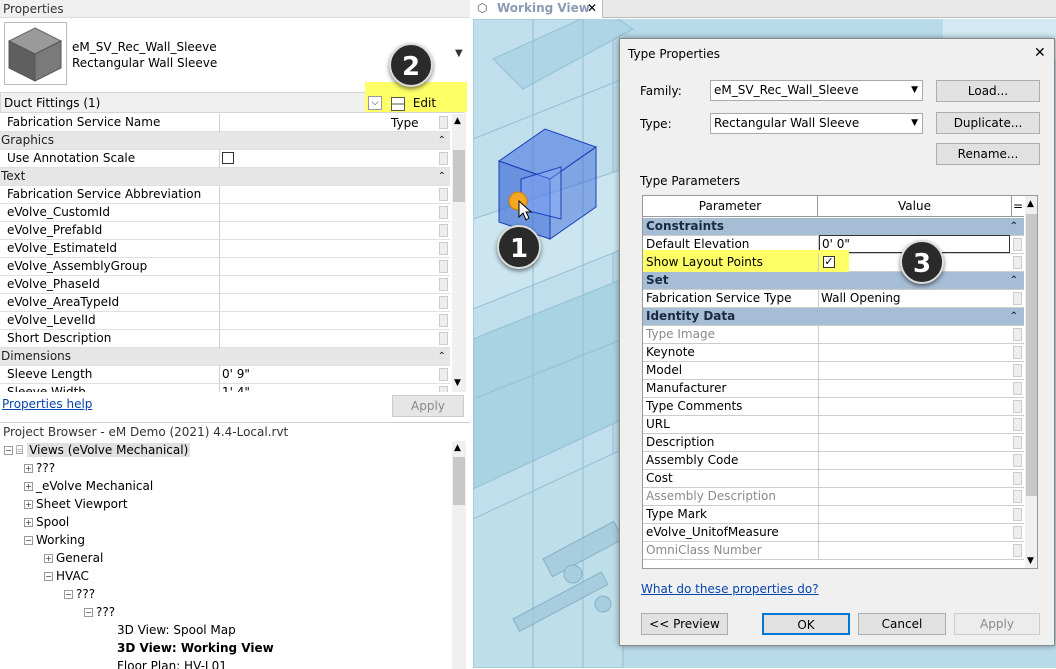  What do you see at coordinates (76, 504) in the screenshot?
I see `tree-item: + Sheet Viewport` at bounding box center [76, 504].